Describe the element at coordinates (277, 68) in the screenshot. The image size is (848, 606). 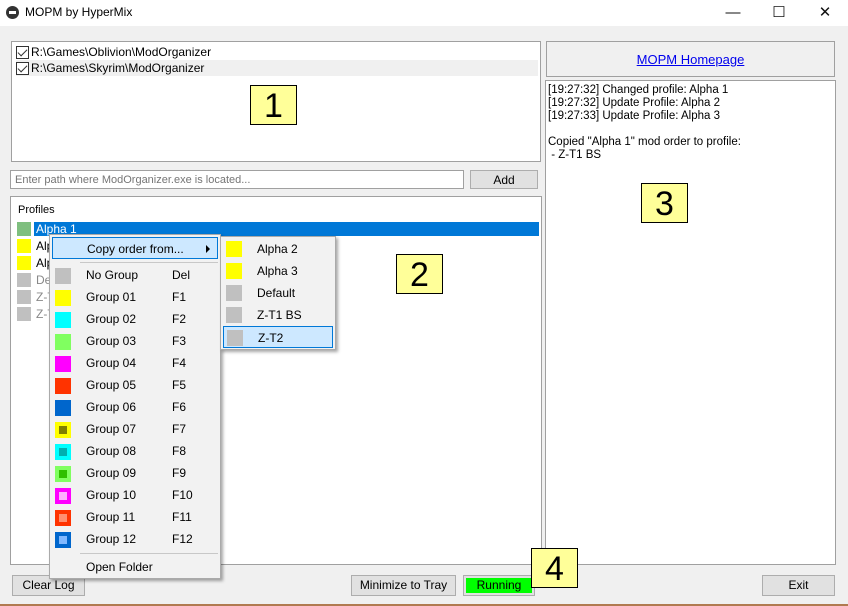
I see `game-path-row: R:\Games\Skyrim\ModOrganizer` at that location.